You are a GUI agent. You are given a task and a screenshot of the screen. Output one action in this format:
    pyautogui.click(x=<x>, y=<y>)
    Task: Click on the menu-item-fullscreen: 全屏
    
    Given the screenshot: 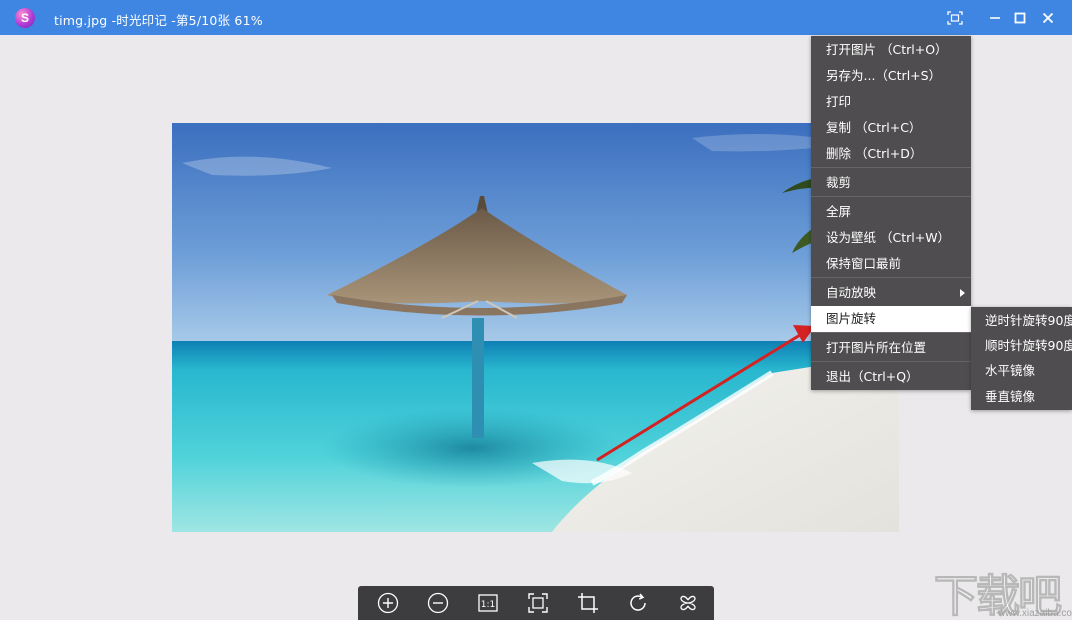 What is the action you would take?
    pyautogui.click(x=891, y=212)
    